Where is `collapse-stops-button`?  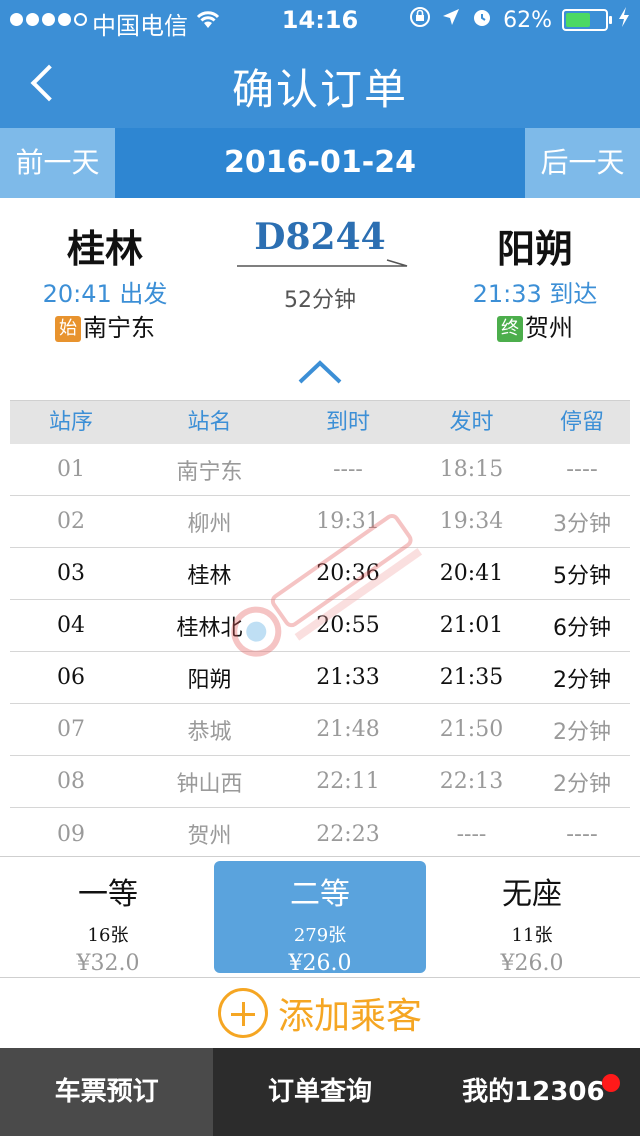
collapse-stops-button is located at coordinates (320, 373).